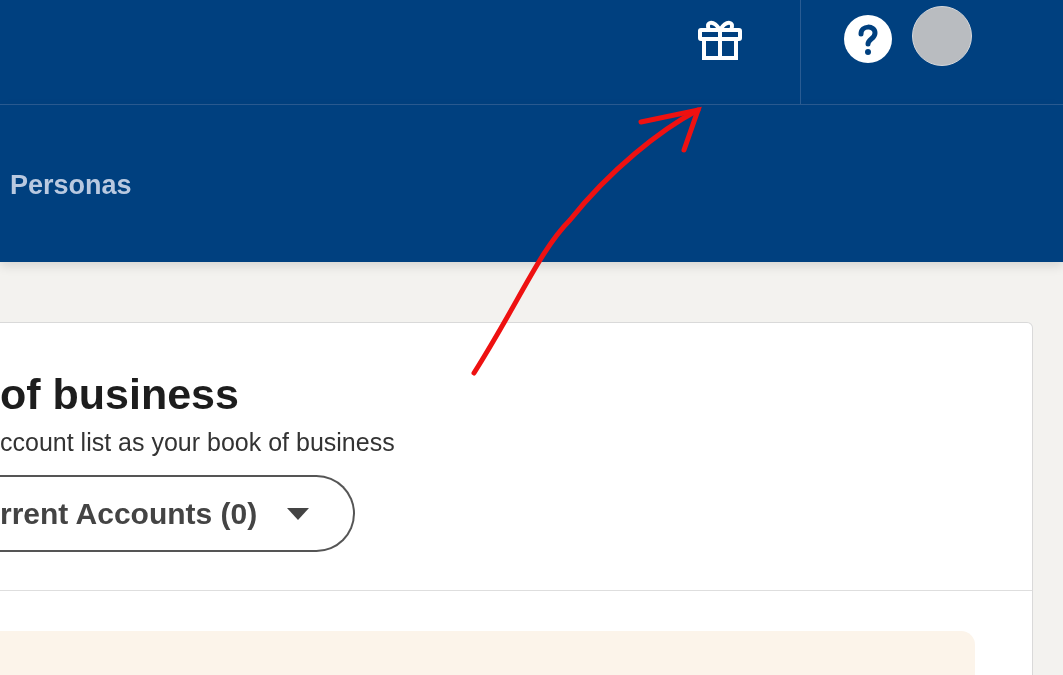 The width and height of the screenshot is (1063, 675). Describe the element at coordinates (120, 394) in the screenshot. I see `card-title: of business` at that location.